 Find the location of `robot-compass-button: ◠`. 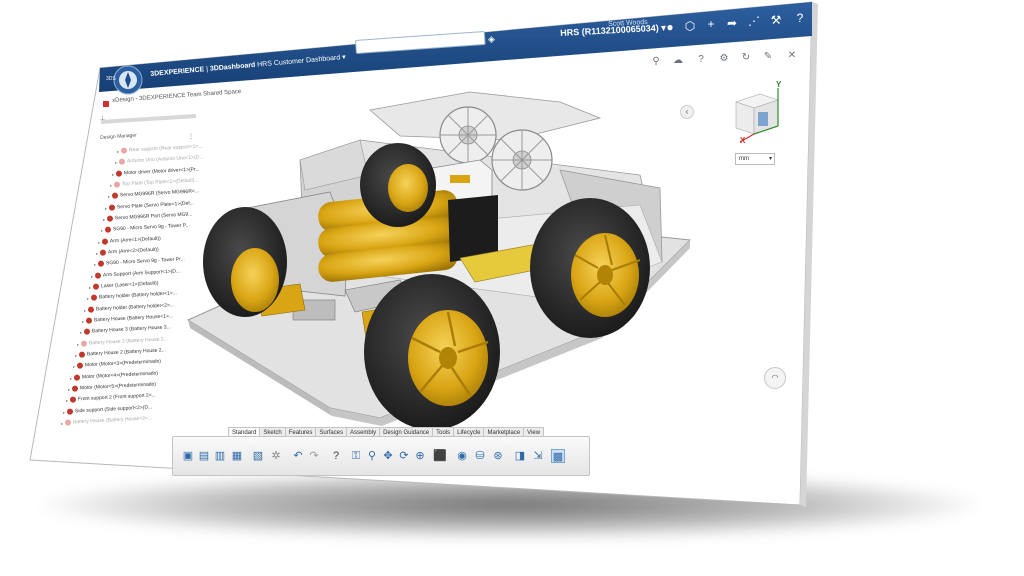

robot-compass-button: ◠ is located at coordinates (775, 378).